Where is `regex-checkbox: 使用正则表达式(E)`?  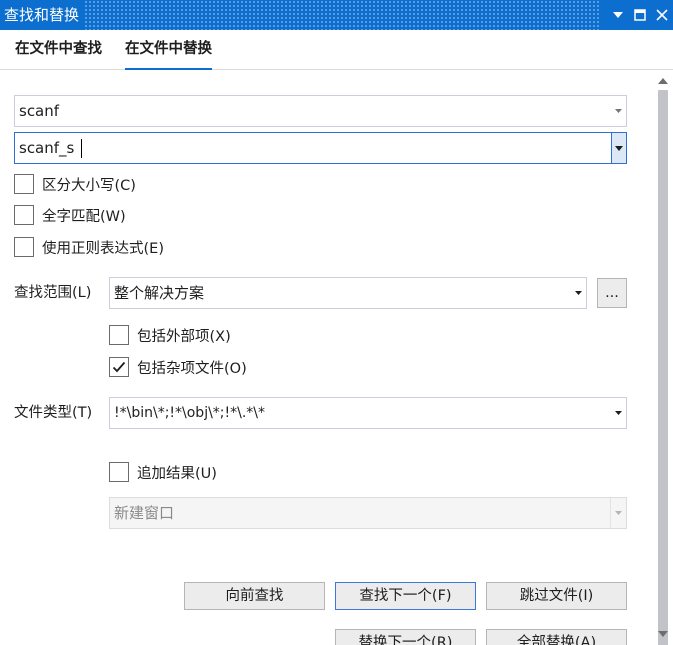 regex-checkbox: 使用正则表达式(E) is located at coordinates (89, 247).